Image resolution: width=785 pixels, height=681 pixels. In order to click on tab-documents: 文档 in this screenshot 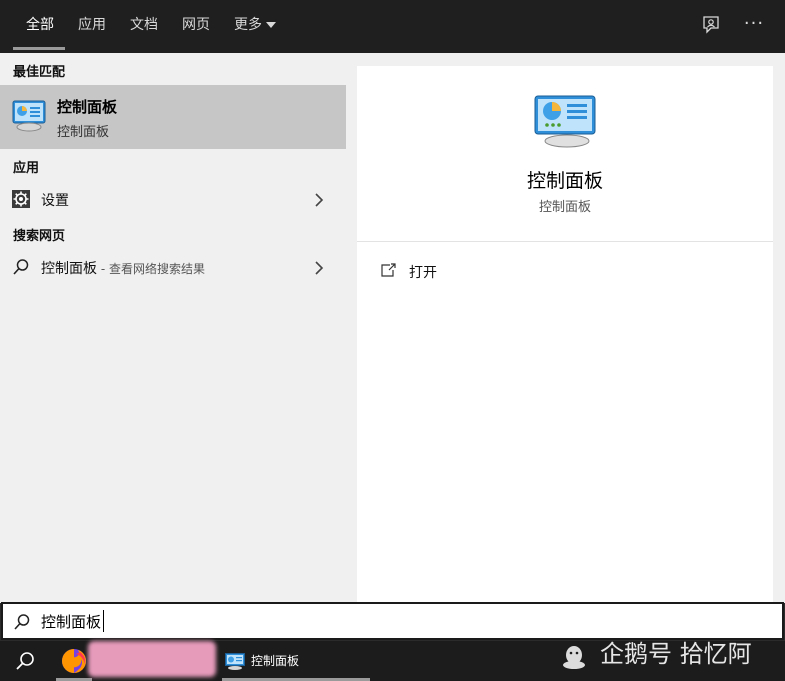, I will do `click(144, 25)`.